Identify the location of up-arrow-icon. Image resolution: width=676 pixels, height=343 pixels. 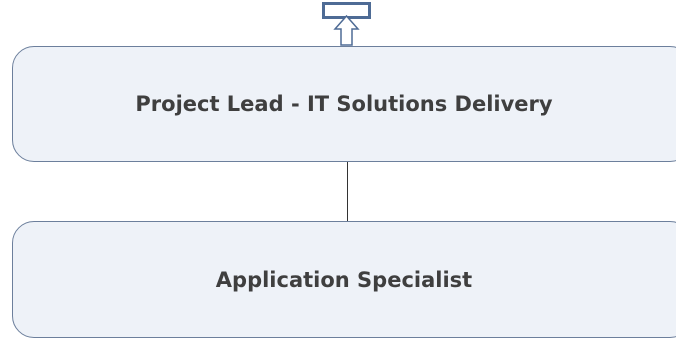
(346, 24).